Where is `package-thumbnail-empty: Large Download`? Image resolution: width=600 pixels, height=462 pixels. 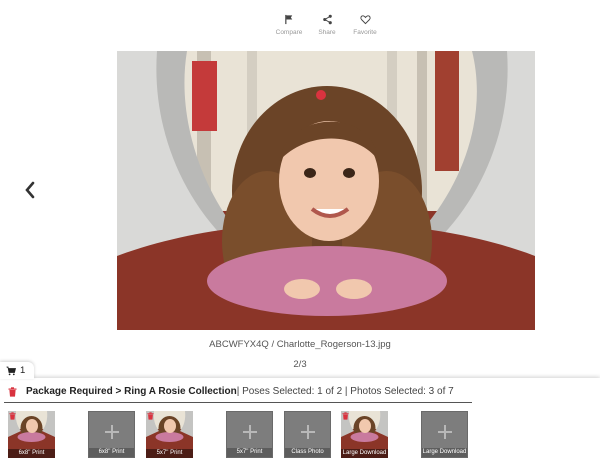 package-thumbnail-empty: Large Download is located at coordinates (444, 434).